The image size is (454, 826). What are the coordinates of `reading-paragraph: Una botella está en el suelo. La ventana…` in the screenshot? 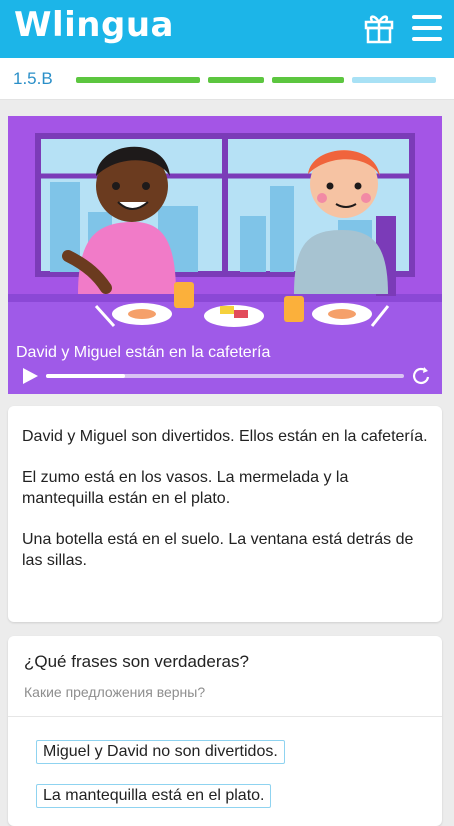 It's located at (218, 550).